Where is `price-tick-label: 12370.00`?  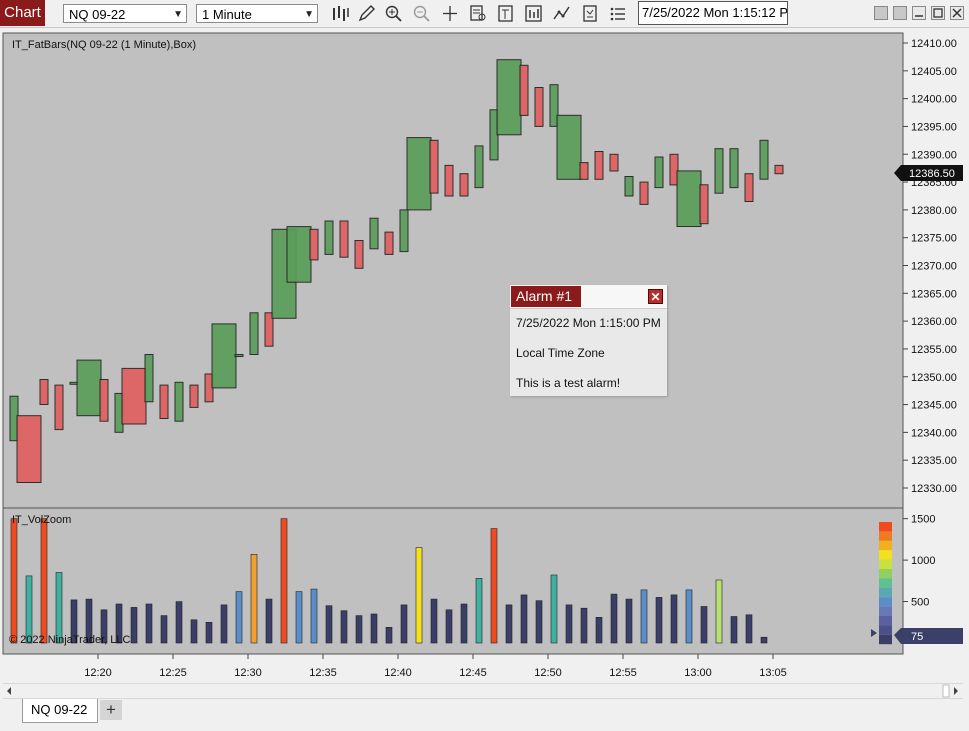
price-tick-label: 12370.00 is located at coordinates (934, 267).